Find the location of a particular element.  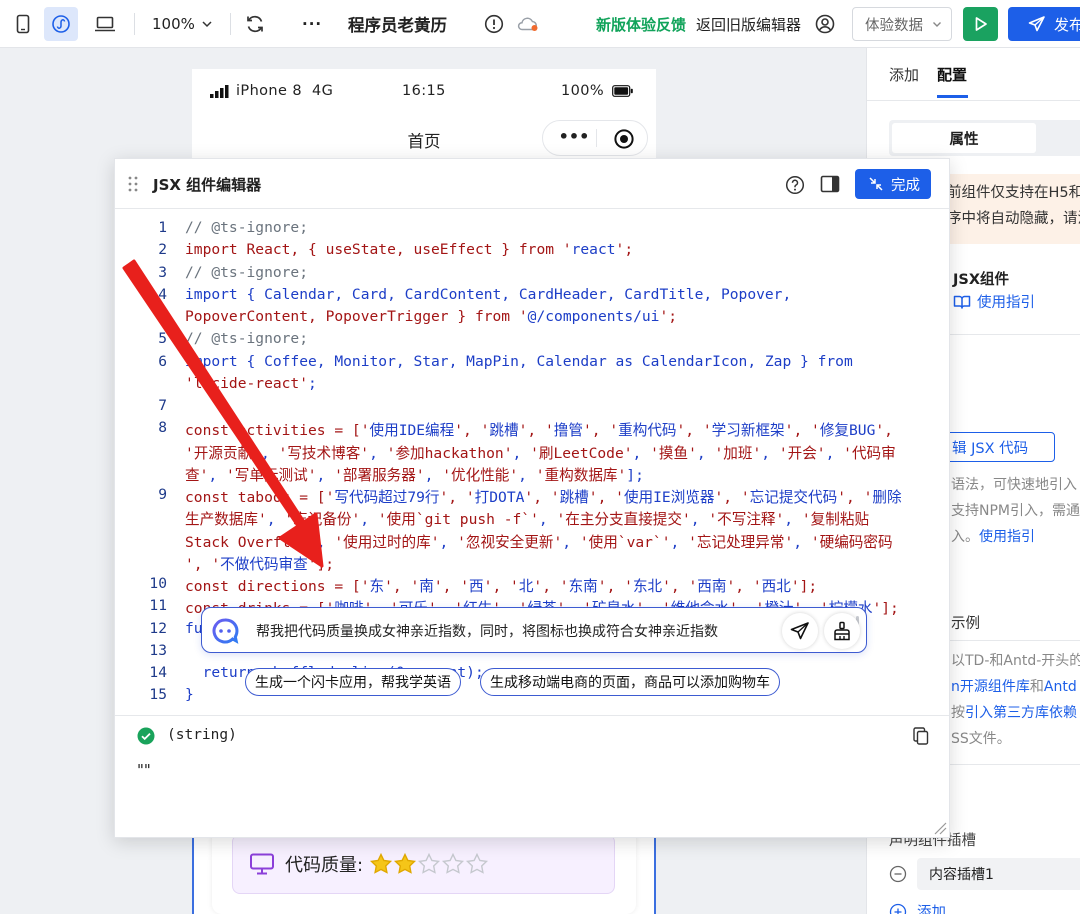

add-slot-button: 添加 is located at coordinates (917, 907).